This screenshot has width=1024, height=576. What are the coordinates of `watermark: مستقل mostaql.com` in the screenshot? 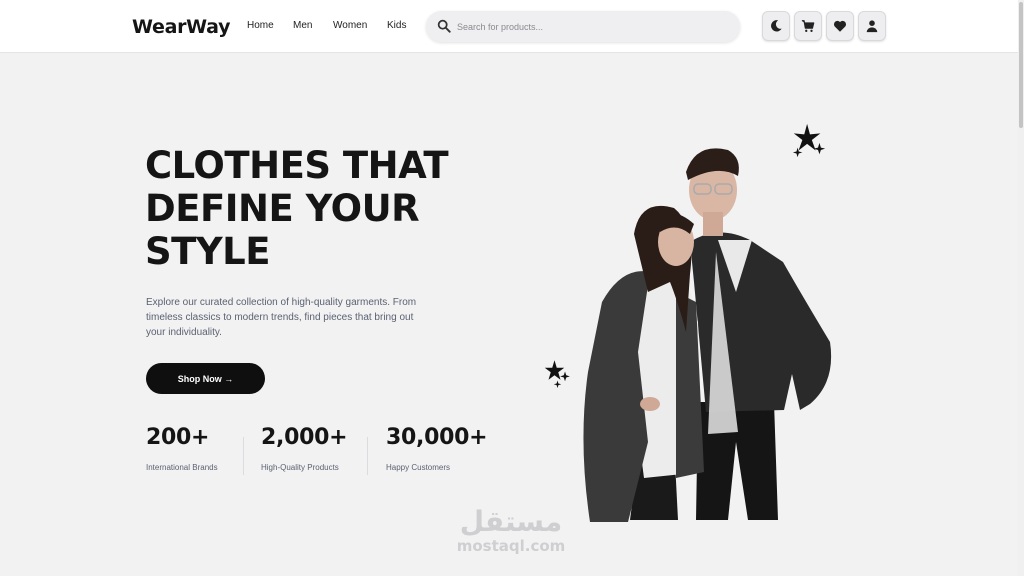 It's located at (511, 530).